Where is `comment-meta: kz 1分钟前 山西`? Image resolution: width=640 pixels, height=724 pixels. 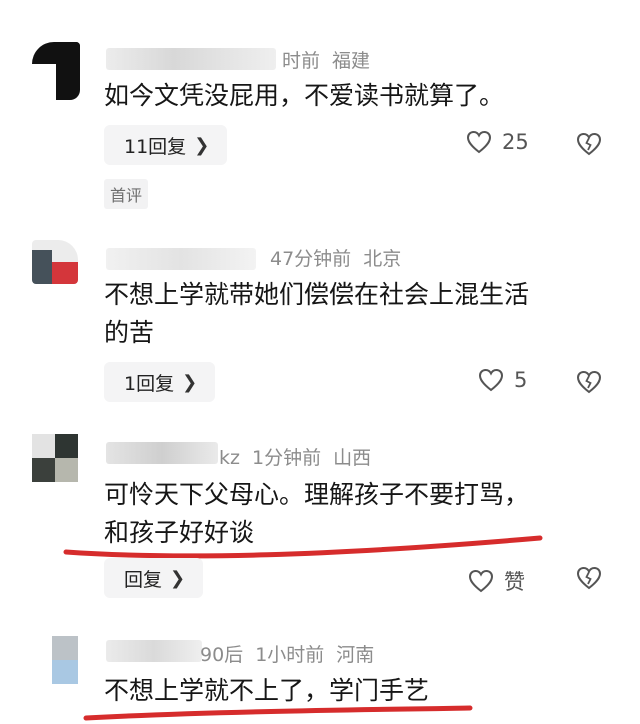 comment-meta: kz 1分钟前 山西 is located at coordinates (295, 456).